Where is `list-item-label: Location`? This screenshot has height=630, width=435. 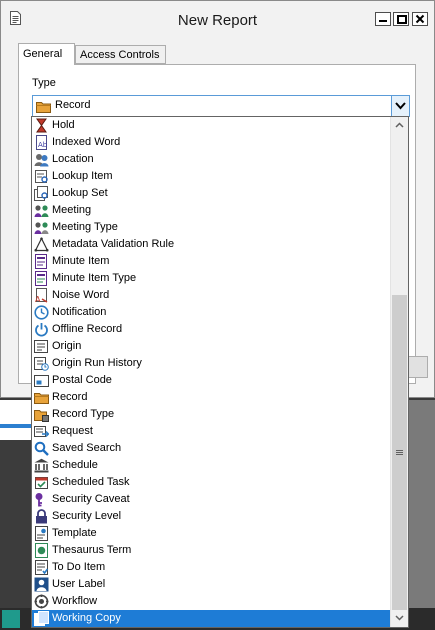 list-item-label: Location is located at coordinates (73, 159).